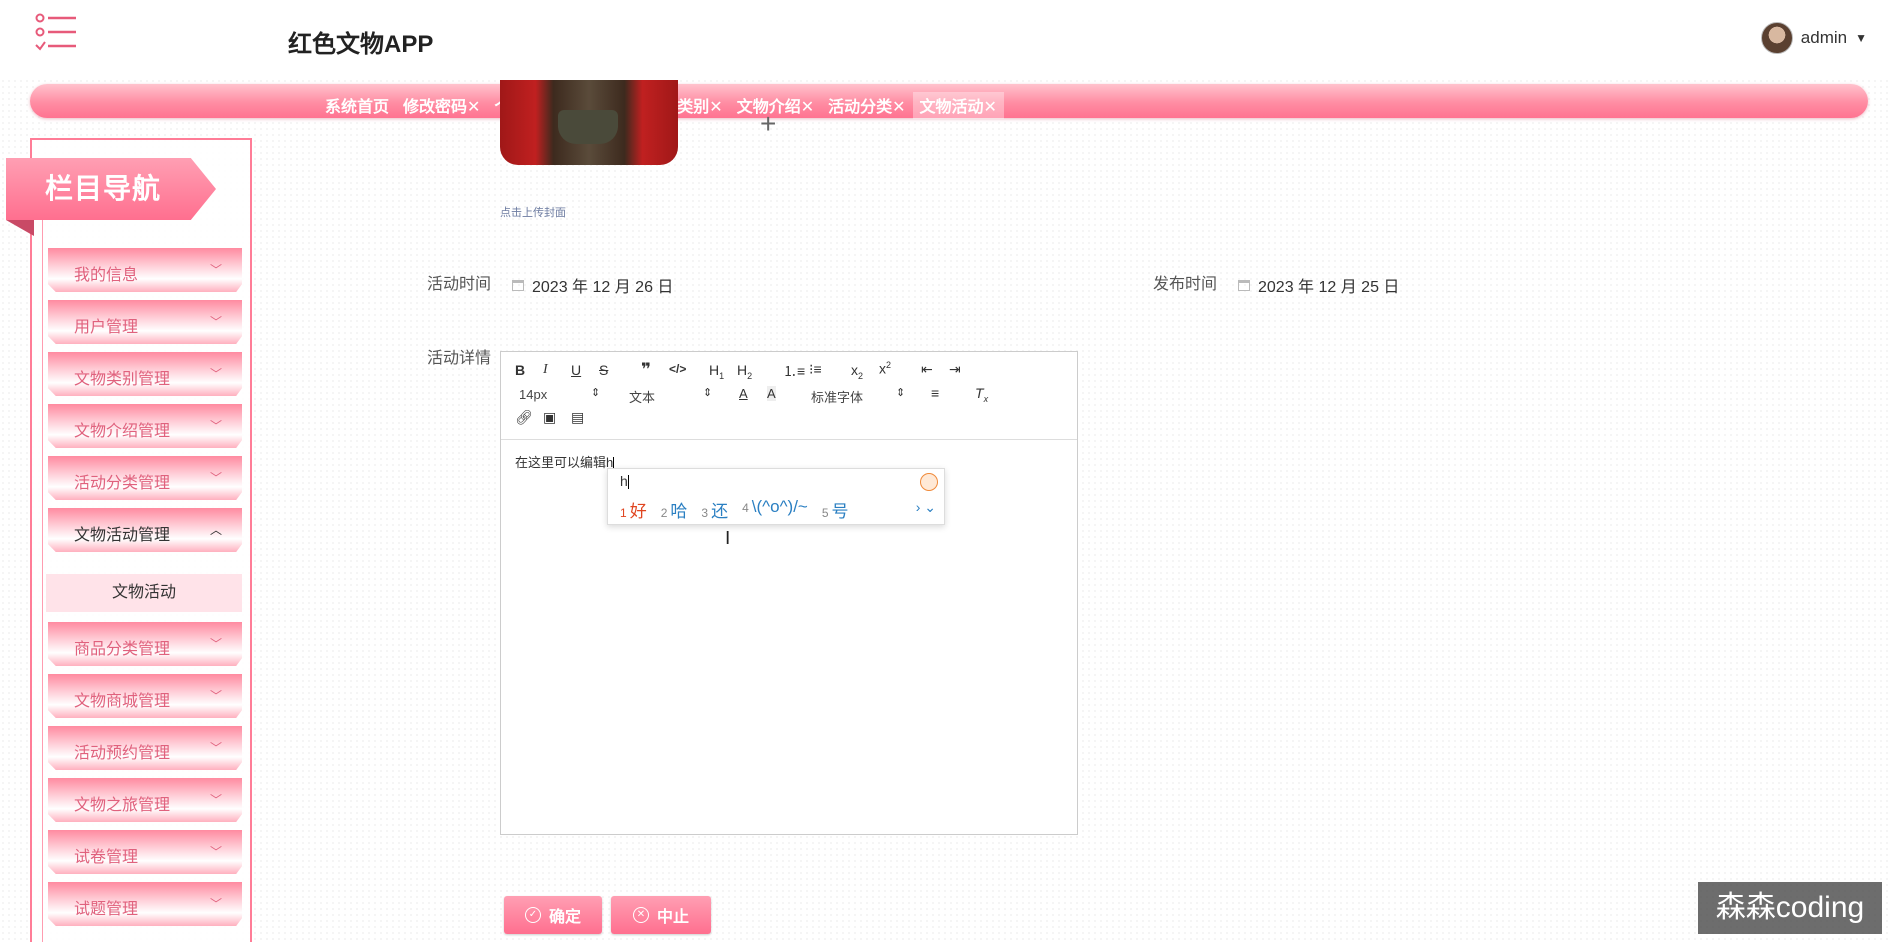 The height and width of the screenshot is (942, 1891). What do you see at coordinates (945, 40) in the screenshot?
I see `top-header: 红色文物APP admin ▼` at bounding box center [945, 40].